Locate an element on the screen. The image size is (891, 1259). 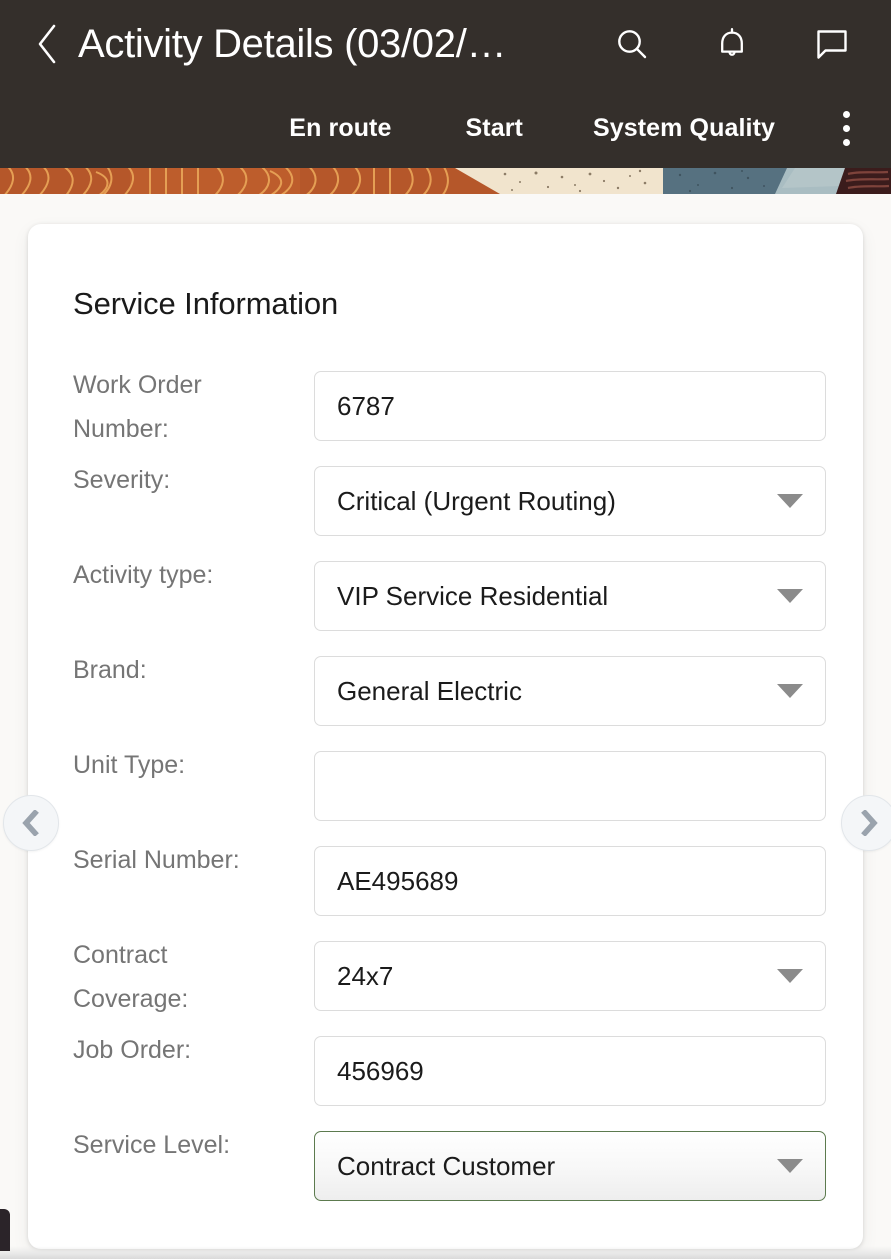
field-contract-coverage: Contract Coverage: 24x7 is located at coordinates (445, 980).